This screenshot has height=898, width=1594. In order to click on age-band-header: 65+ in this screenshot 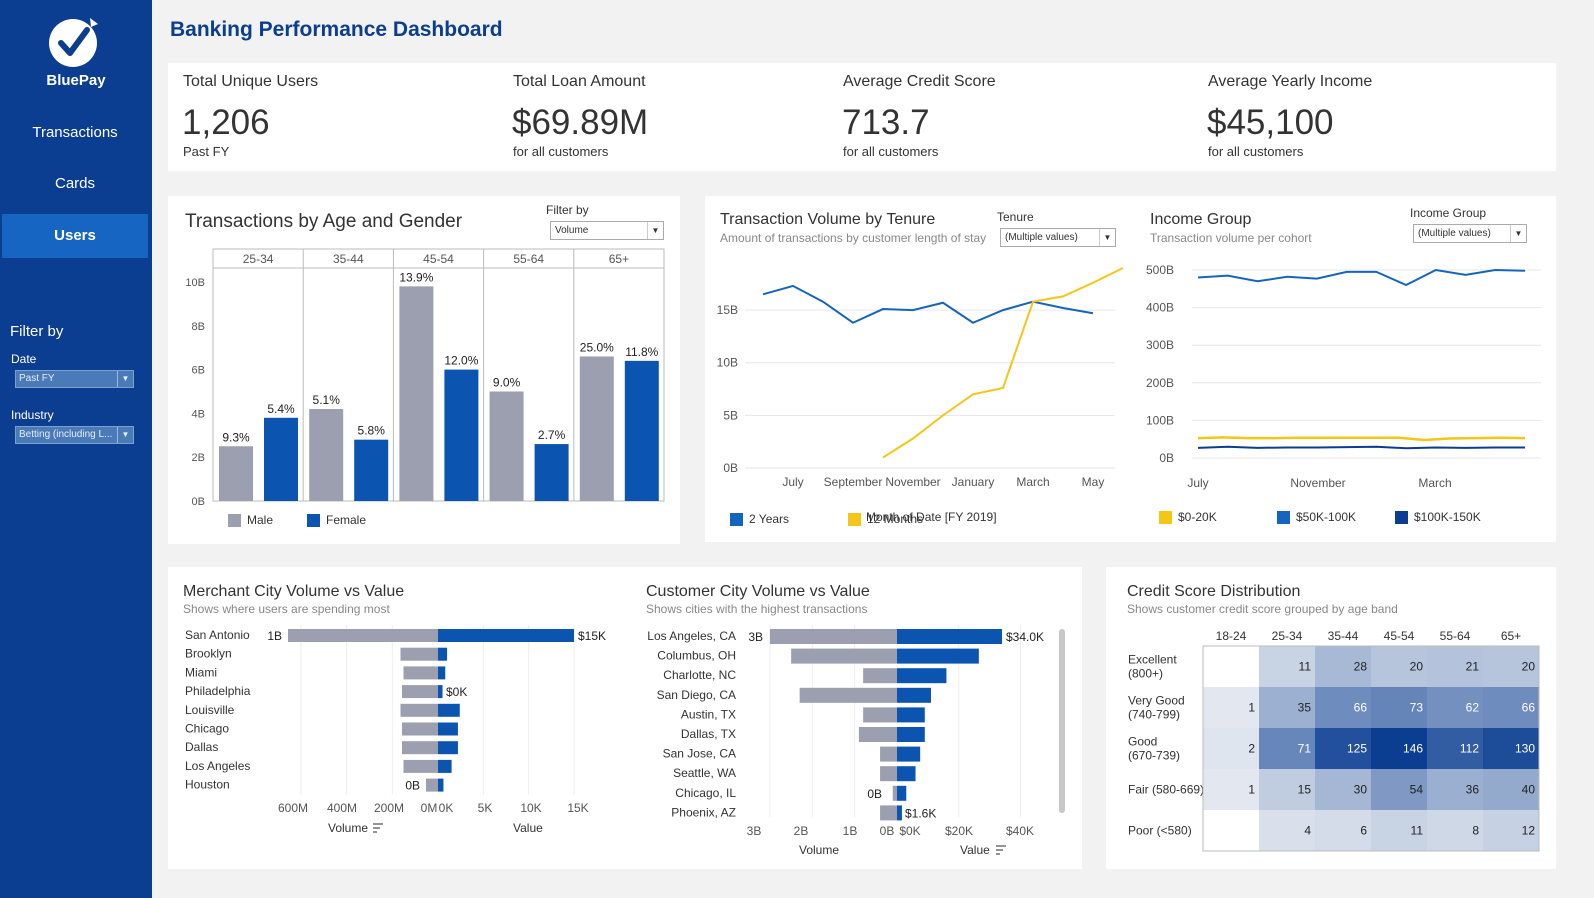, I will do `click(1511, 636)`.